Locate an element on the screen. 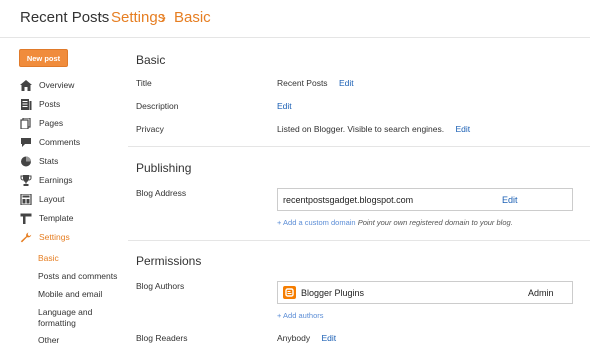  sidebar-item-label: Stats is located at coordinates (49, 161).